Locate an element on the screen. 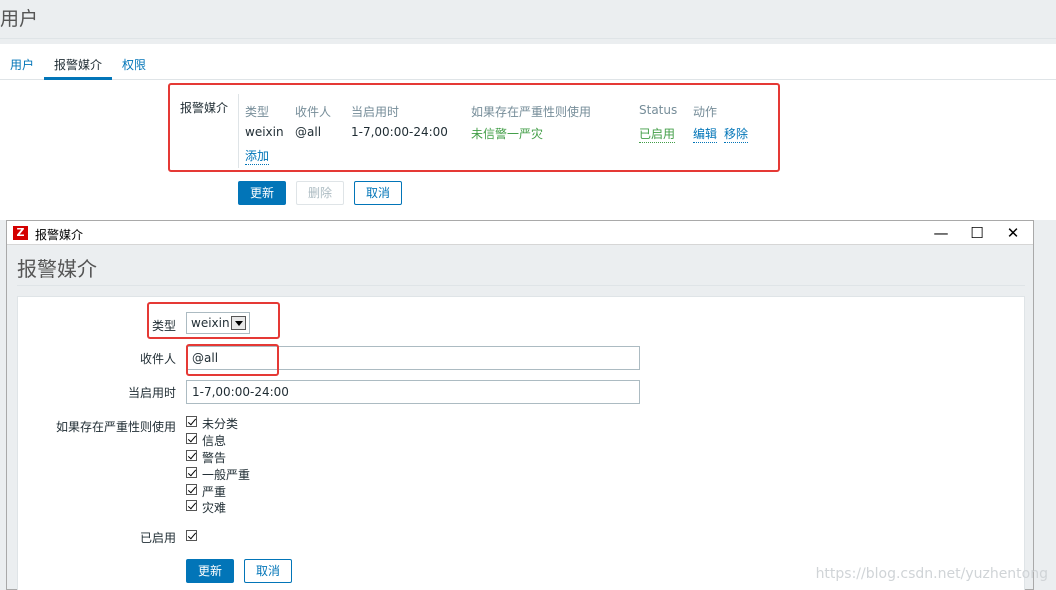 The height and width of the screenshot is (590, 1056). media-when-active-cell: 1-7,00:00-24:00 is located at coordinates (399, 132).